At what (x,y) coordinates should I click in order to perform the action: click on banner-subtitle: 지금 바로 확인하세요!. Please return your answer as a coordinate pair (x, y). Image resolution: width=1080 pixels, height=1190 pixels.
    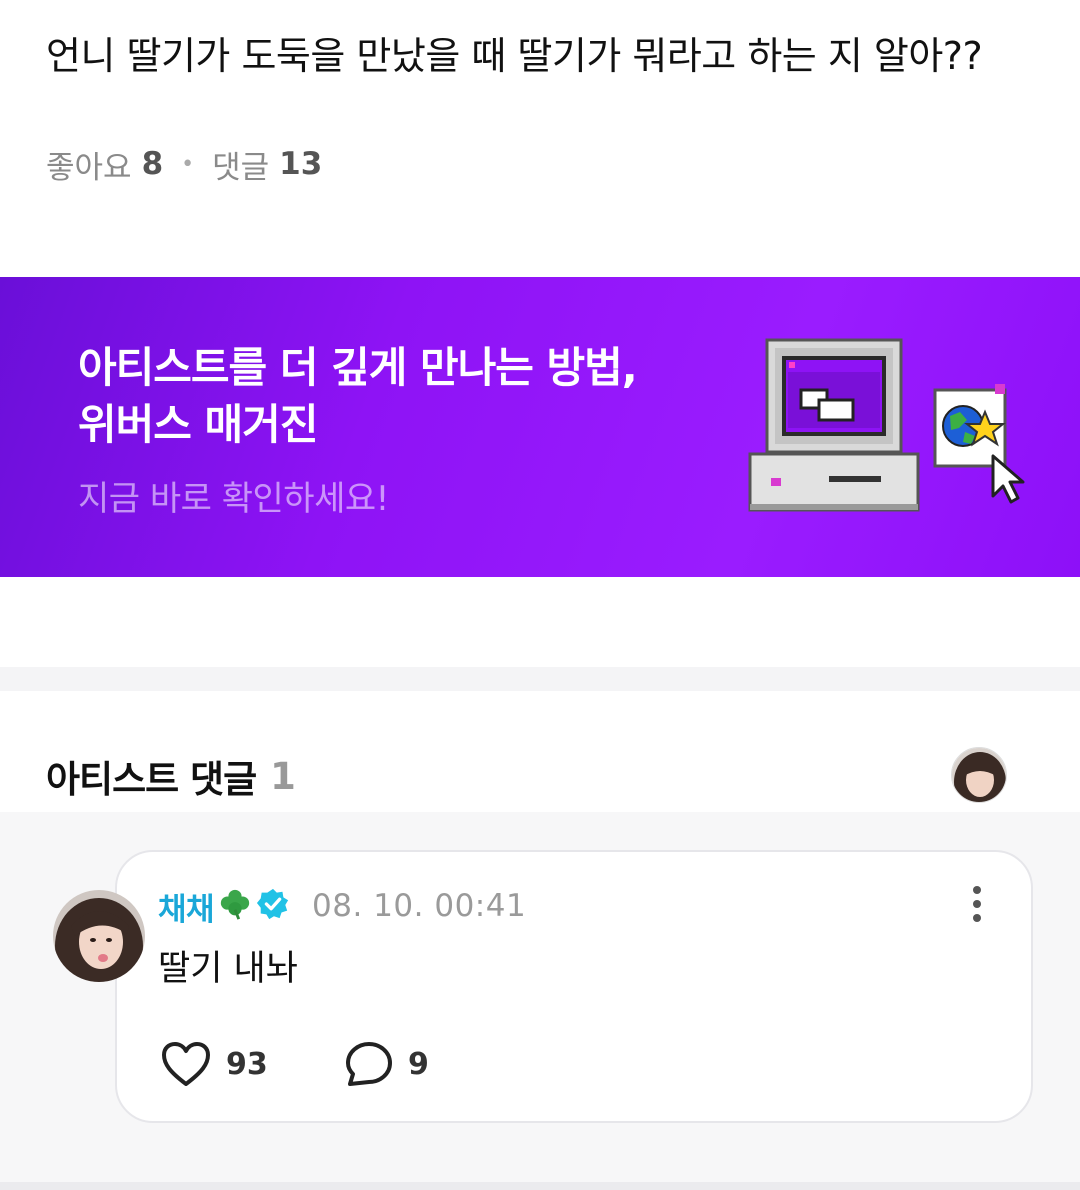
    Looking at the image, I should click on (233, 499).